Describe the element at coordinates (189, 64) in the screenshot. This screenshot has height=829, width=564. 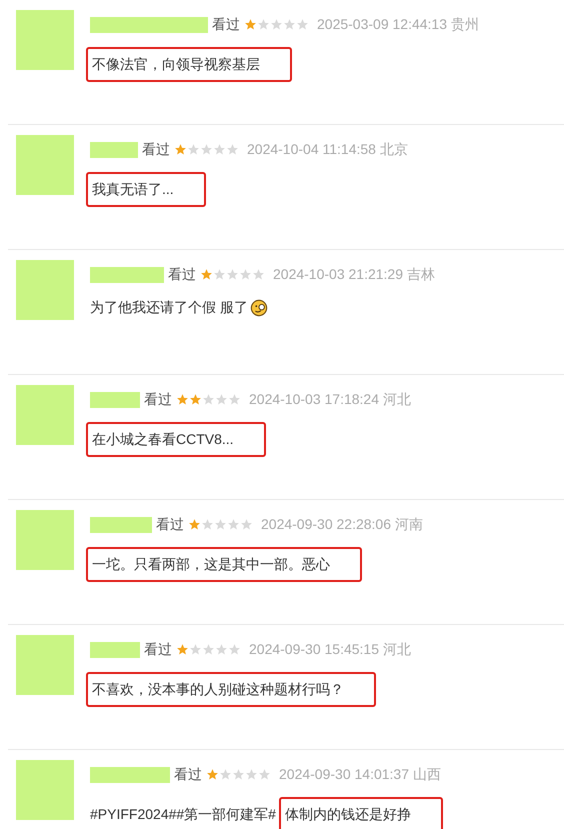
I see `comment-text: 不像法官，向领导视察基层` at that location.